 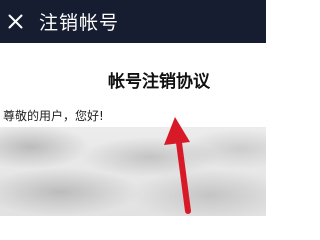 I want to click on close-icon, so click(x=15, y=21).